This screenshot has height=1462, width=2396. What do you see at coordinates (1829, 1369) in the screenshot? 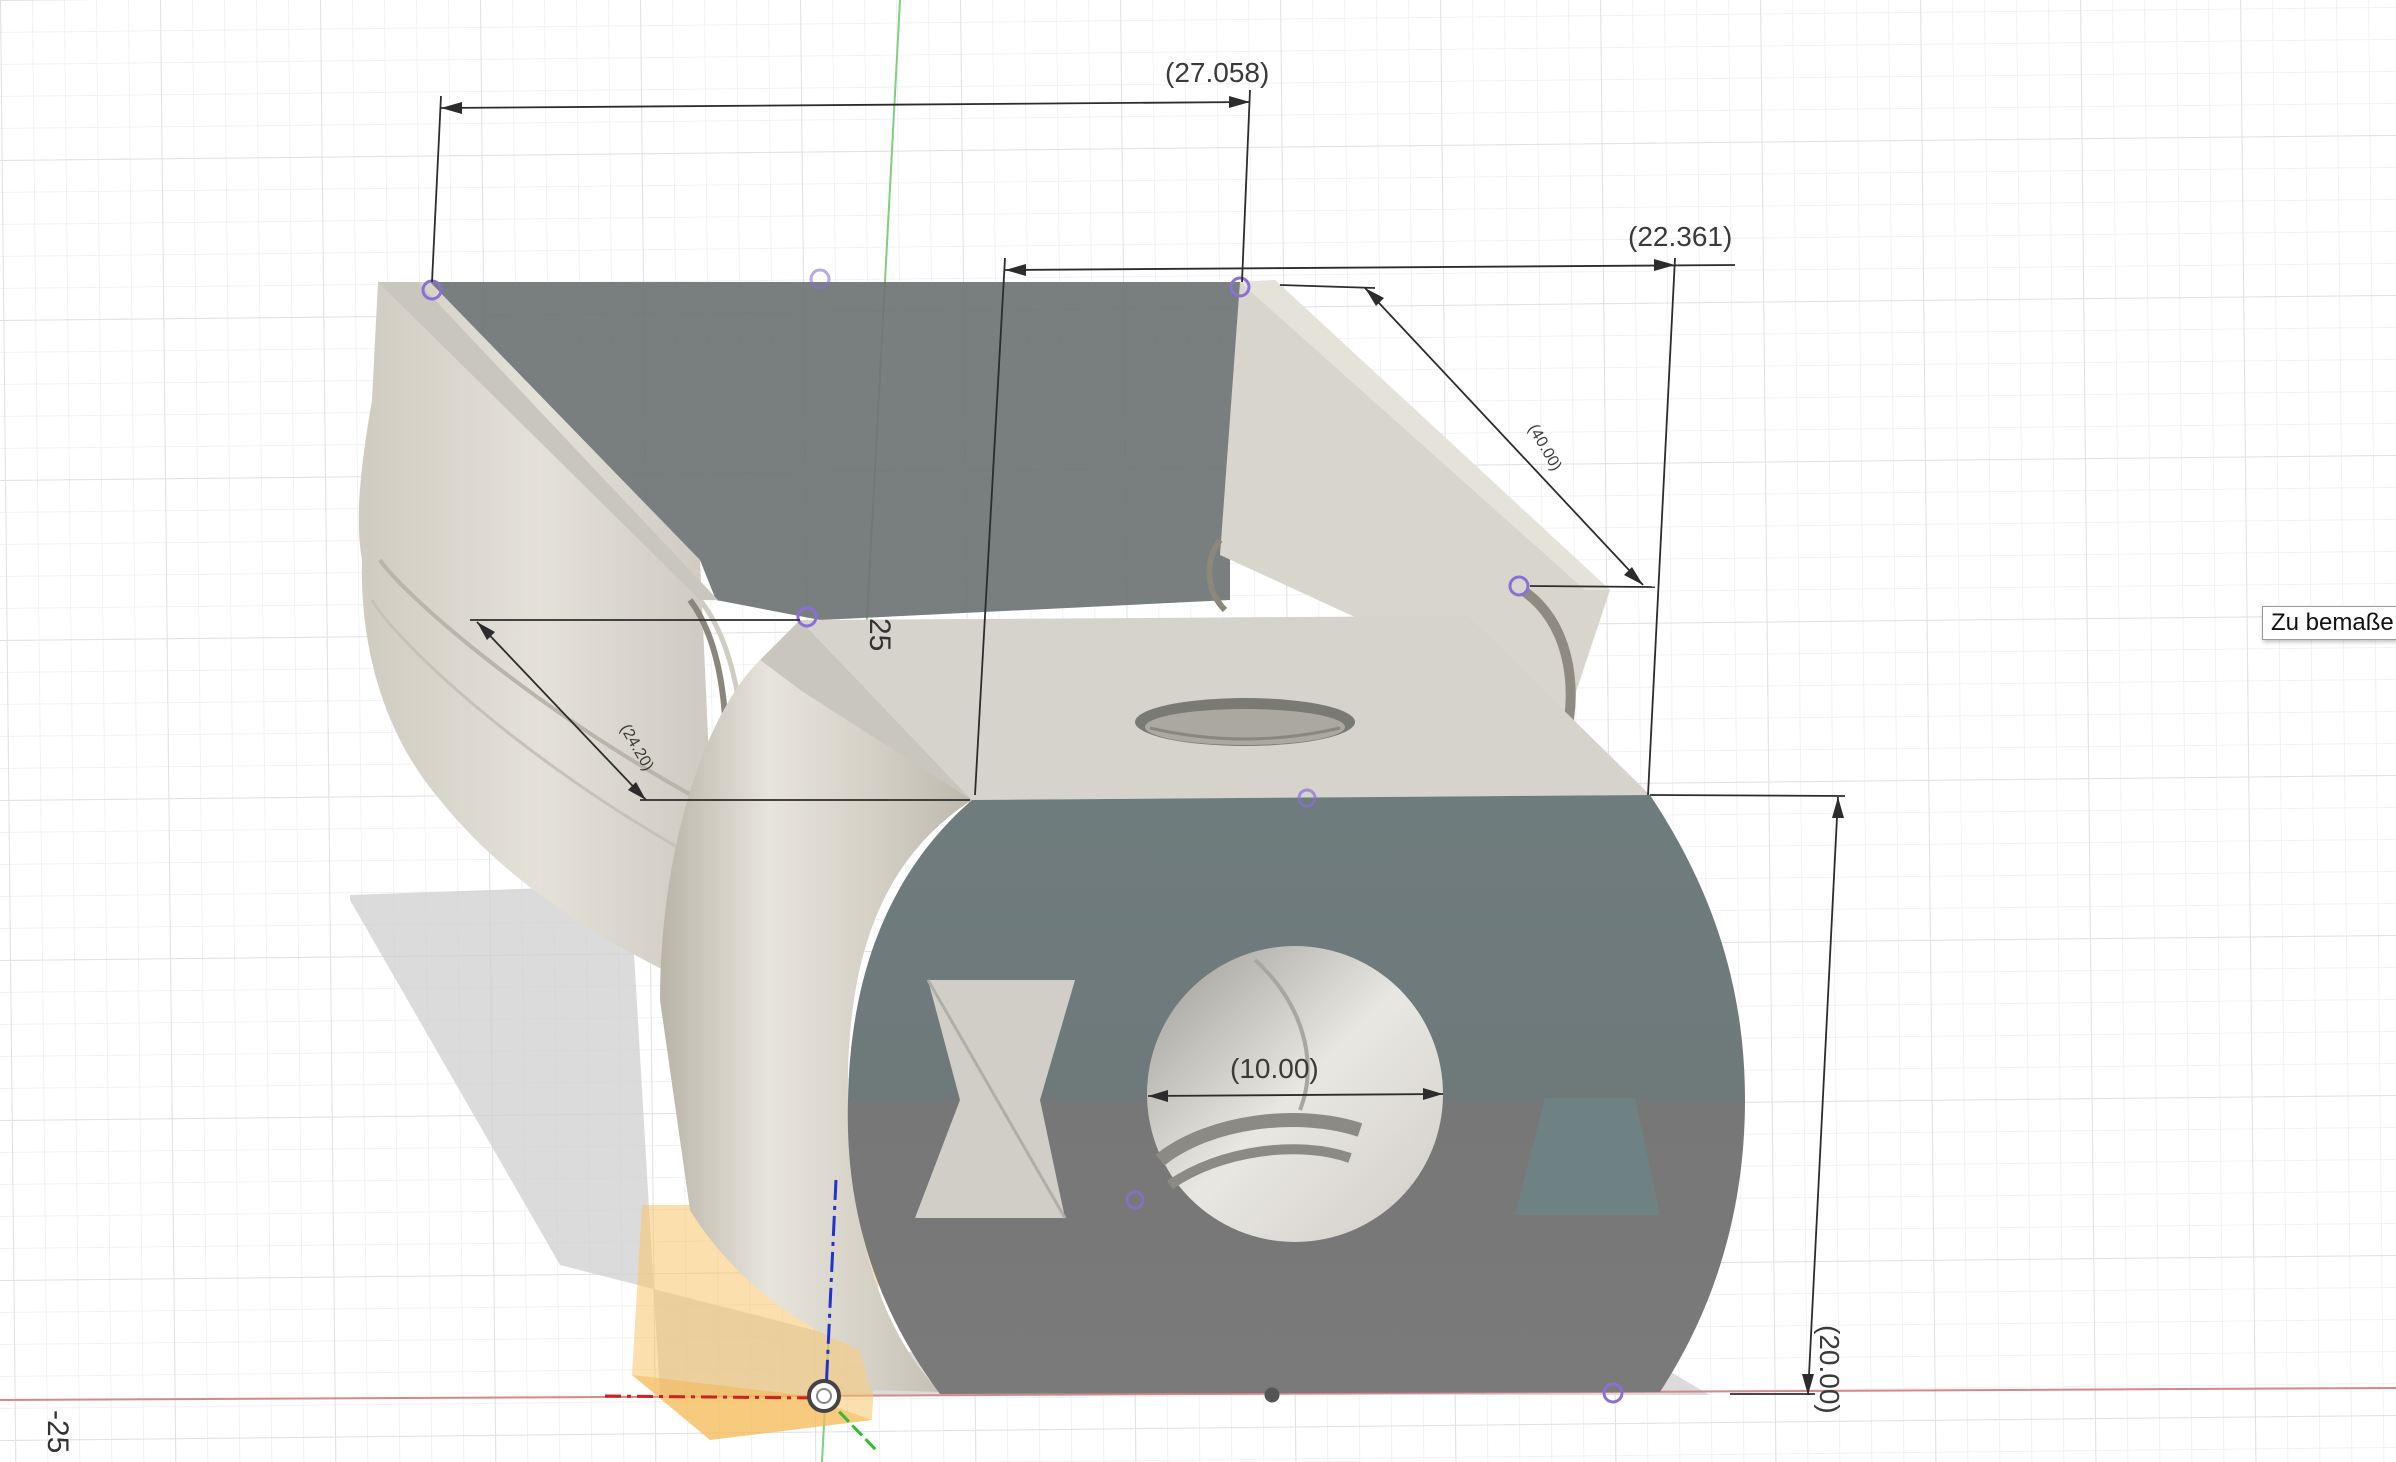
I see `dimension-height: (20.00)` at bounding box center [1829, 1369].